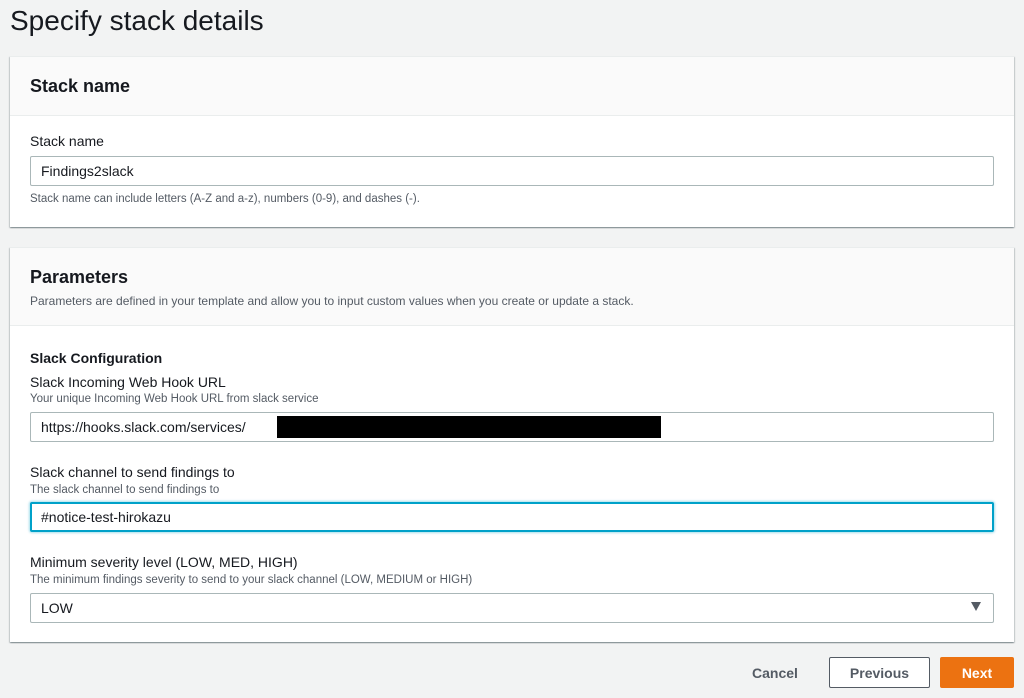 Image resolution: width=1024 pixels, height=698 pixels. What do you see at coordinates (96, 358) in the screenshot?
I see `slack-configuration-heading: Slack Configuration` at bounding box center [96, 358].